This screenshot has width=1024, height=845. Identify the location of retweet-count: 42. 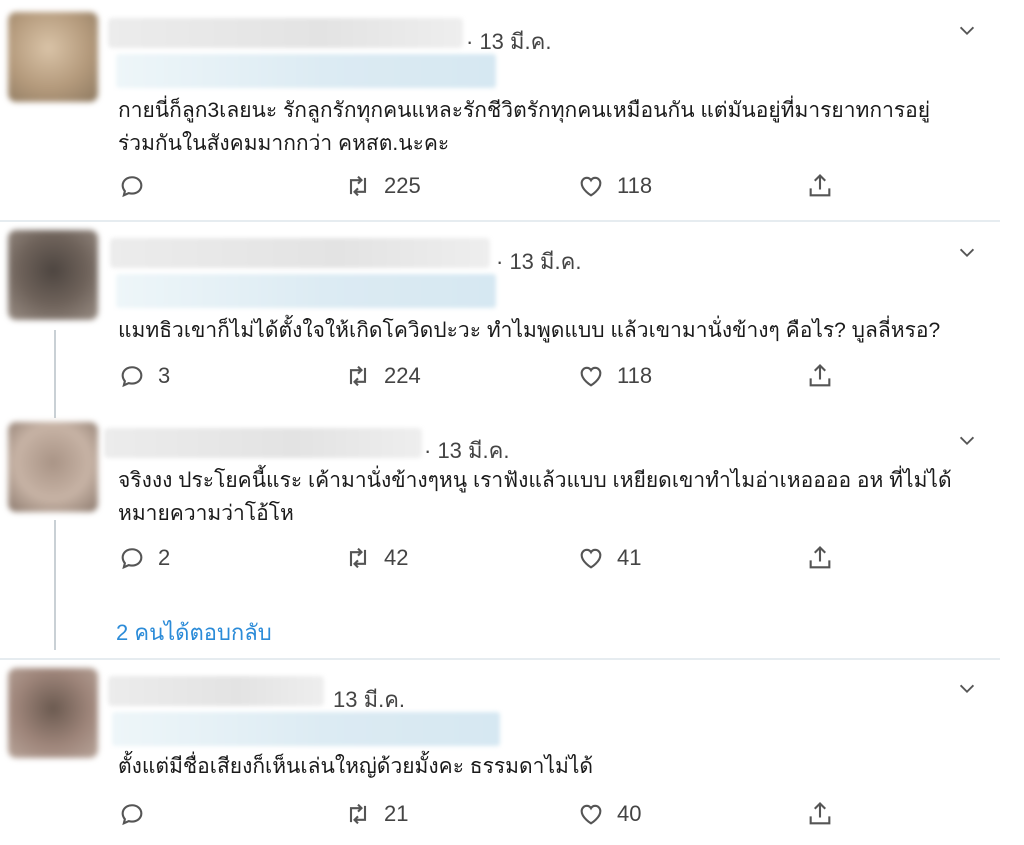
(396, 557).